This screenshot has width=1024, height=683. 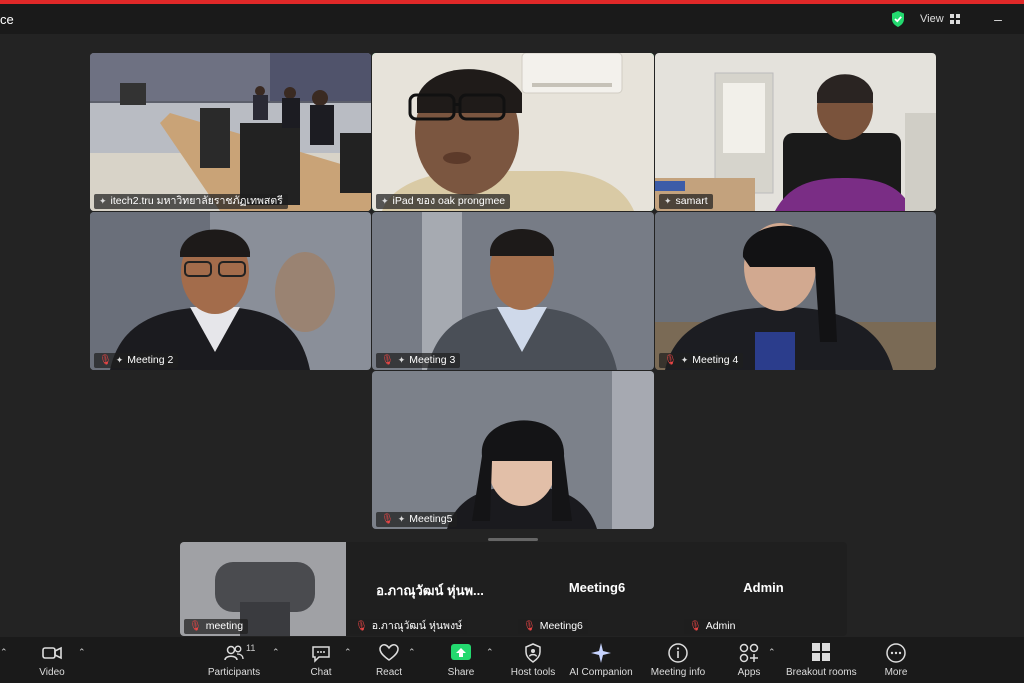 I want to click on breakout-rooms-button: Breakout rooms, so click(x=821, y=661).